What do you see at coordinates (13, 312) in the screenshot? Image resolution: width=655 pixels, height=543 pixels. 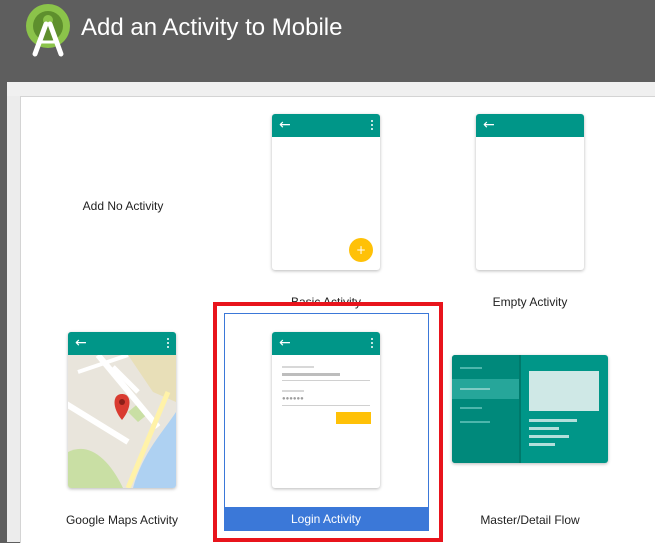 I see `window-left-border` at bounding box center [13, 312].